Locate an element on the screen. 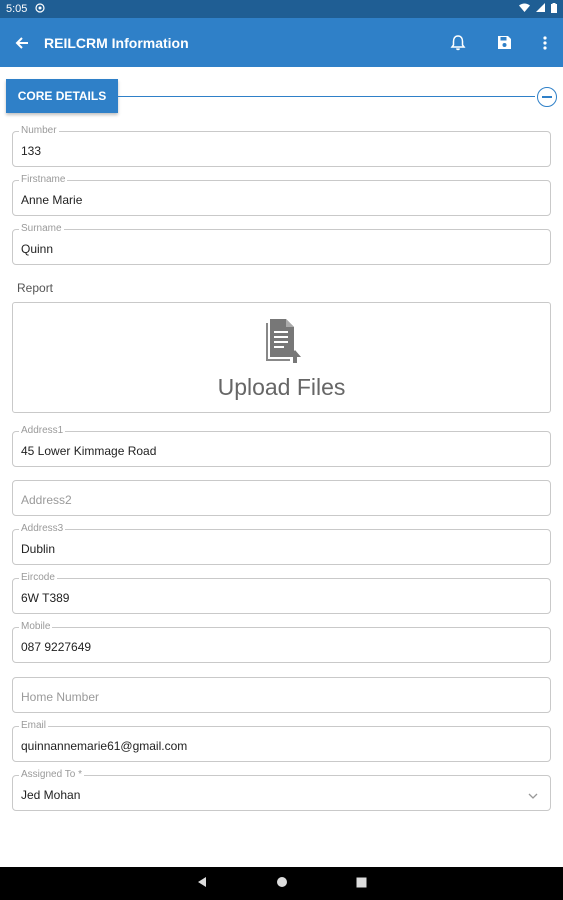 The image size is (563, 900). email-field: Email quinnannemarie61@gmail.com is located at coordinates (281, 741).